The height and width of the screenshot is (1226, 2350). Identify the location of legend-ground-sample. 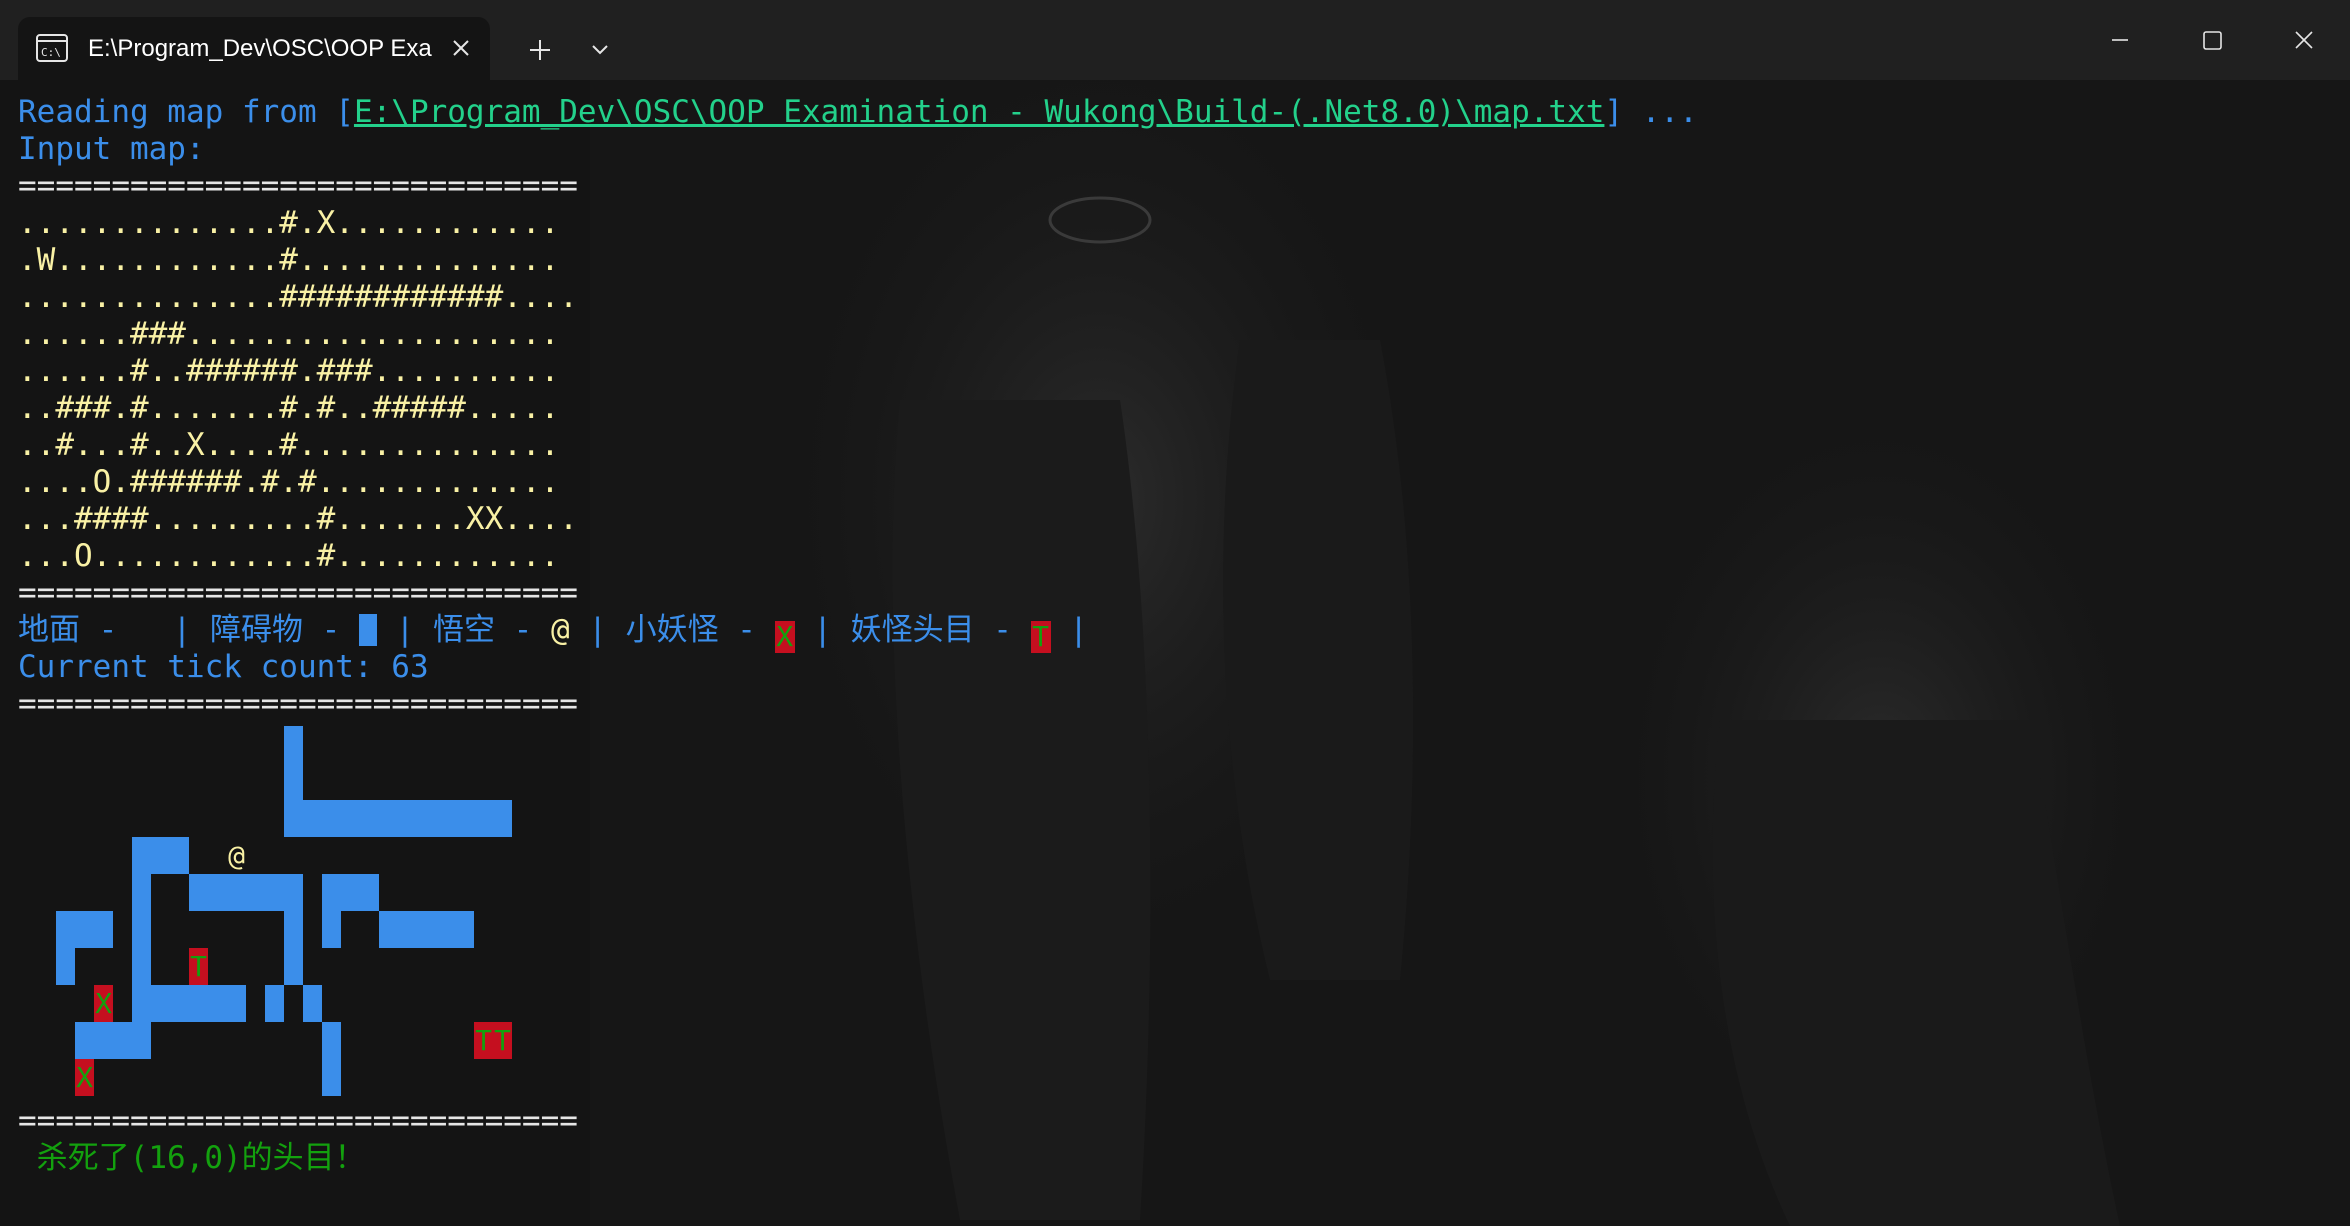
(145, 634).